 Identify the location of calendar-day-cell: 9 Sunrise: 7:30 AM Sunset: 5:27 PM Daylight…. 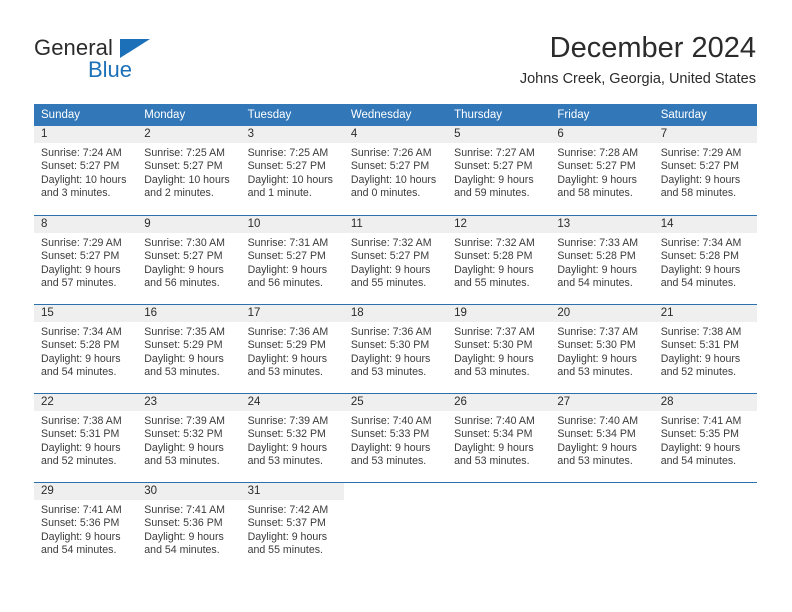
(189, 259).